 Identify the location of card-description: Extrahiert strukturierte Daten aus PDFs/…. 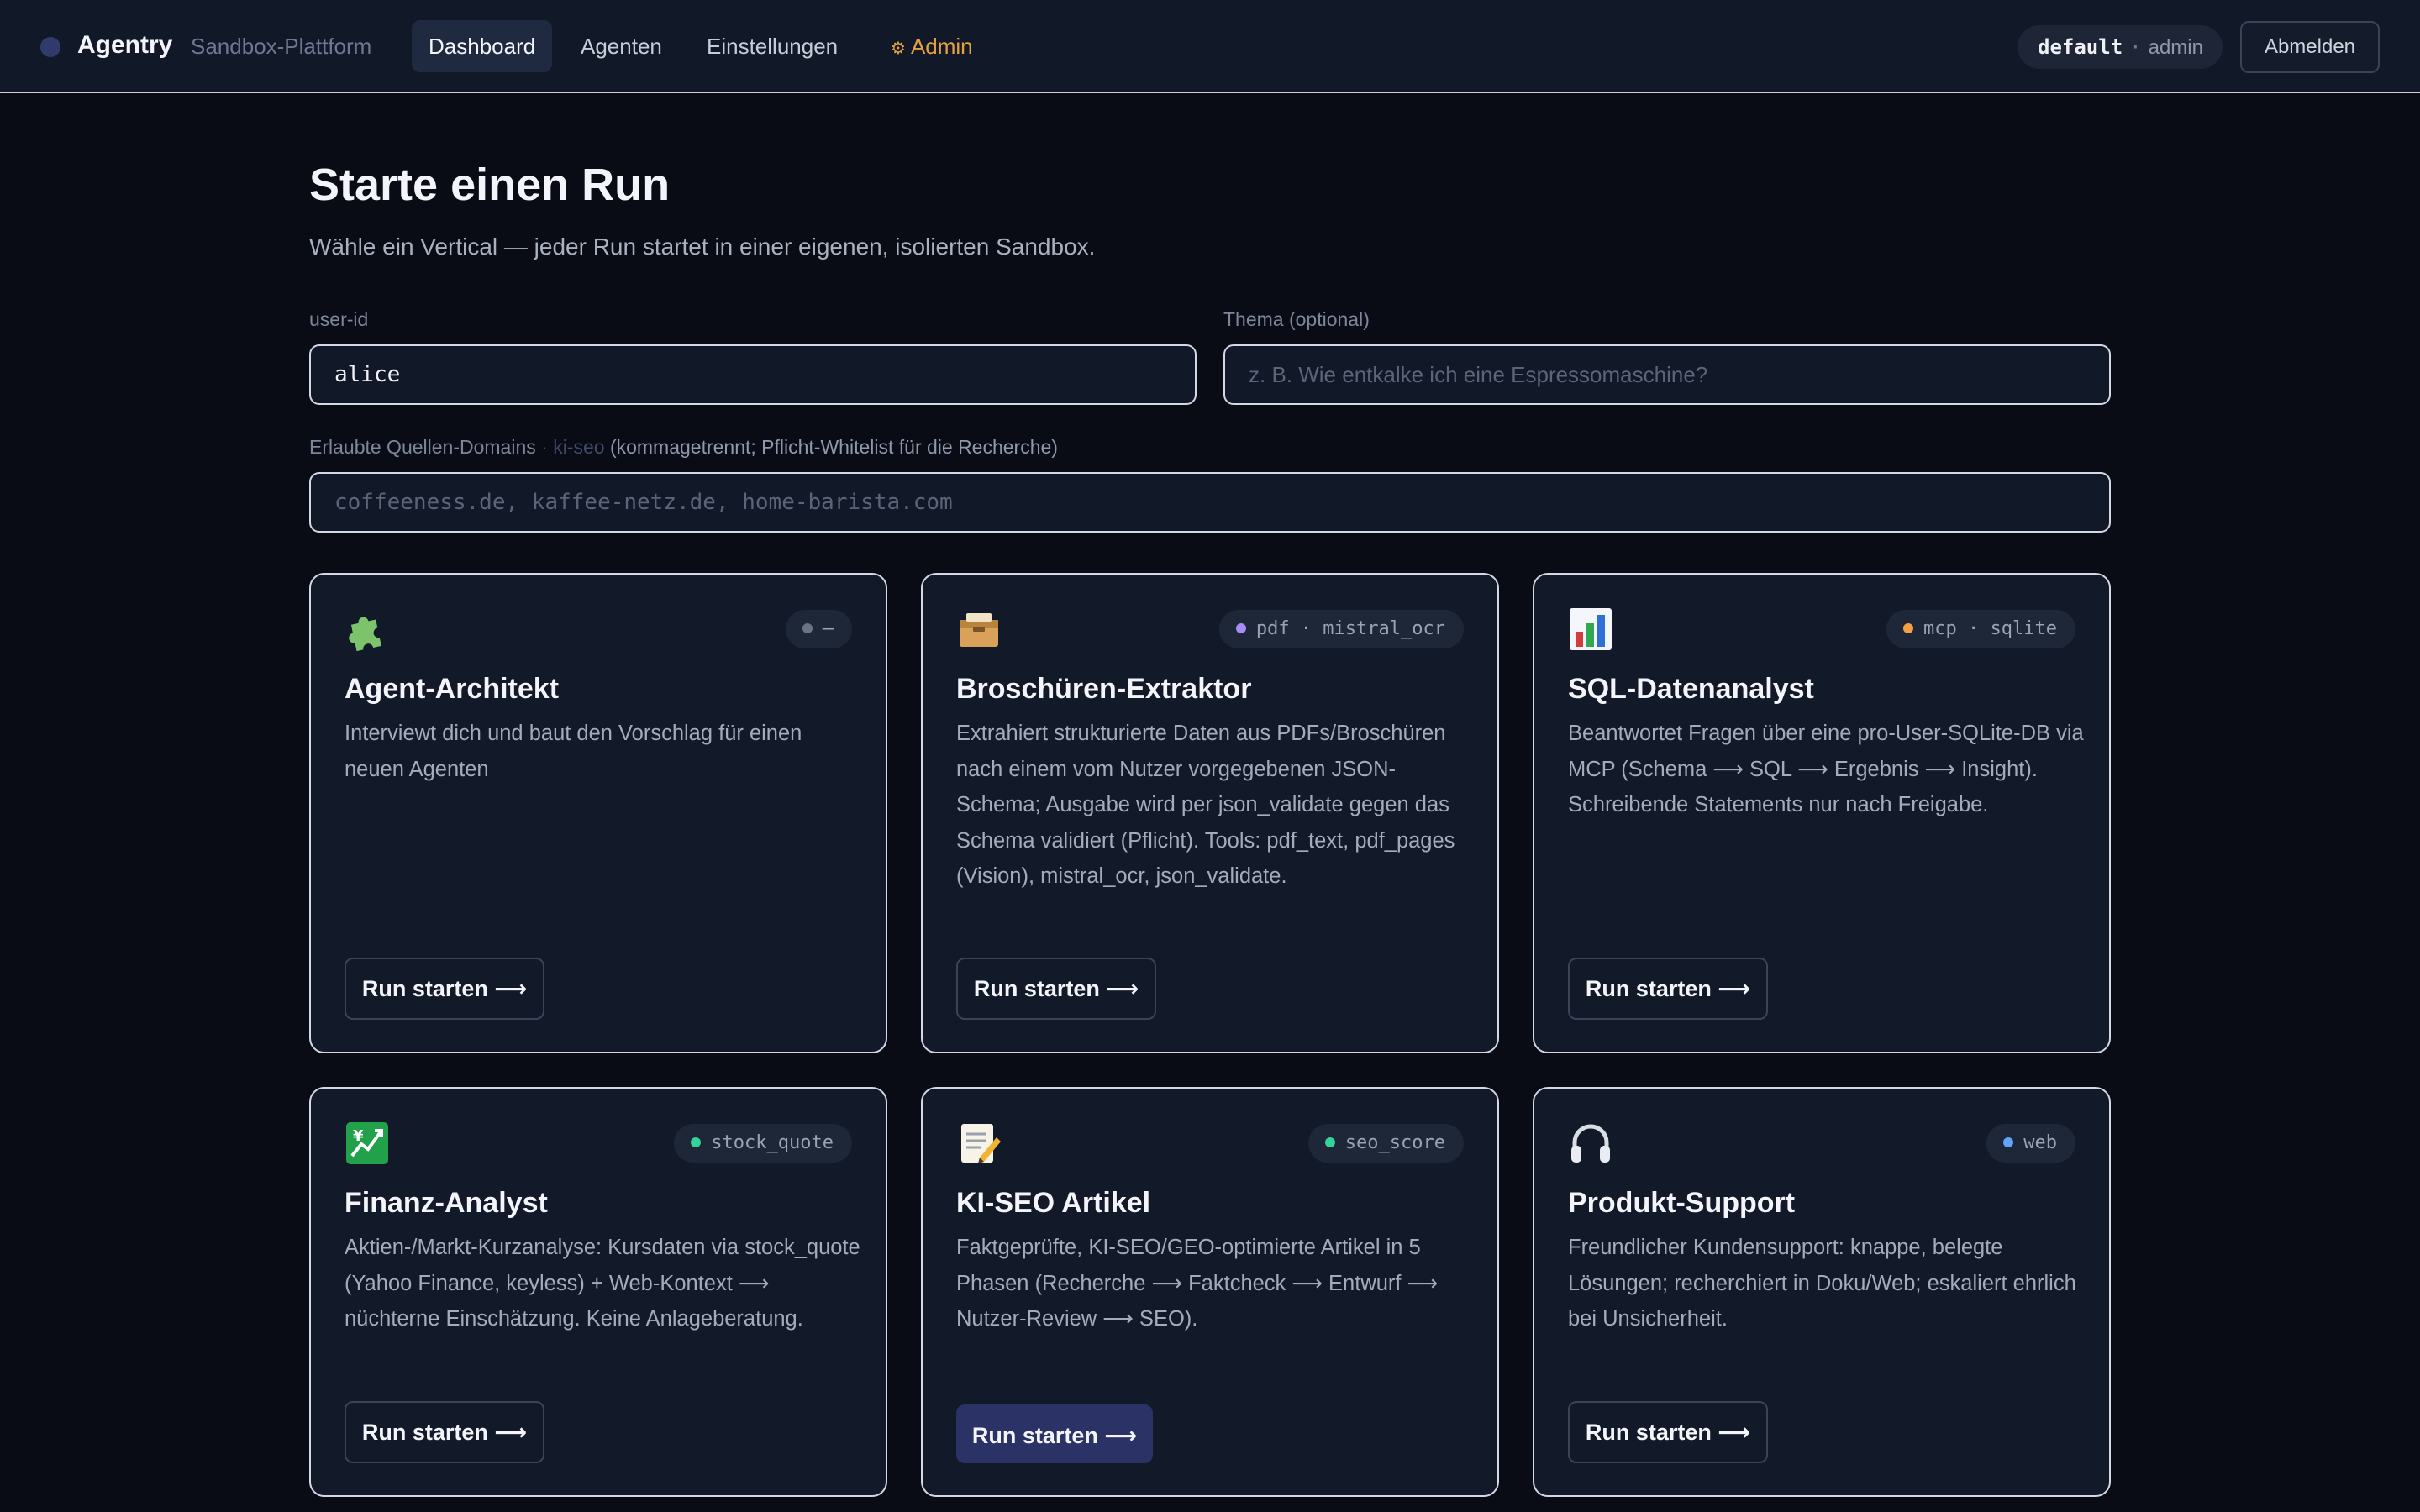
(1205, 805).